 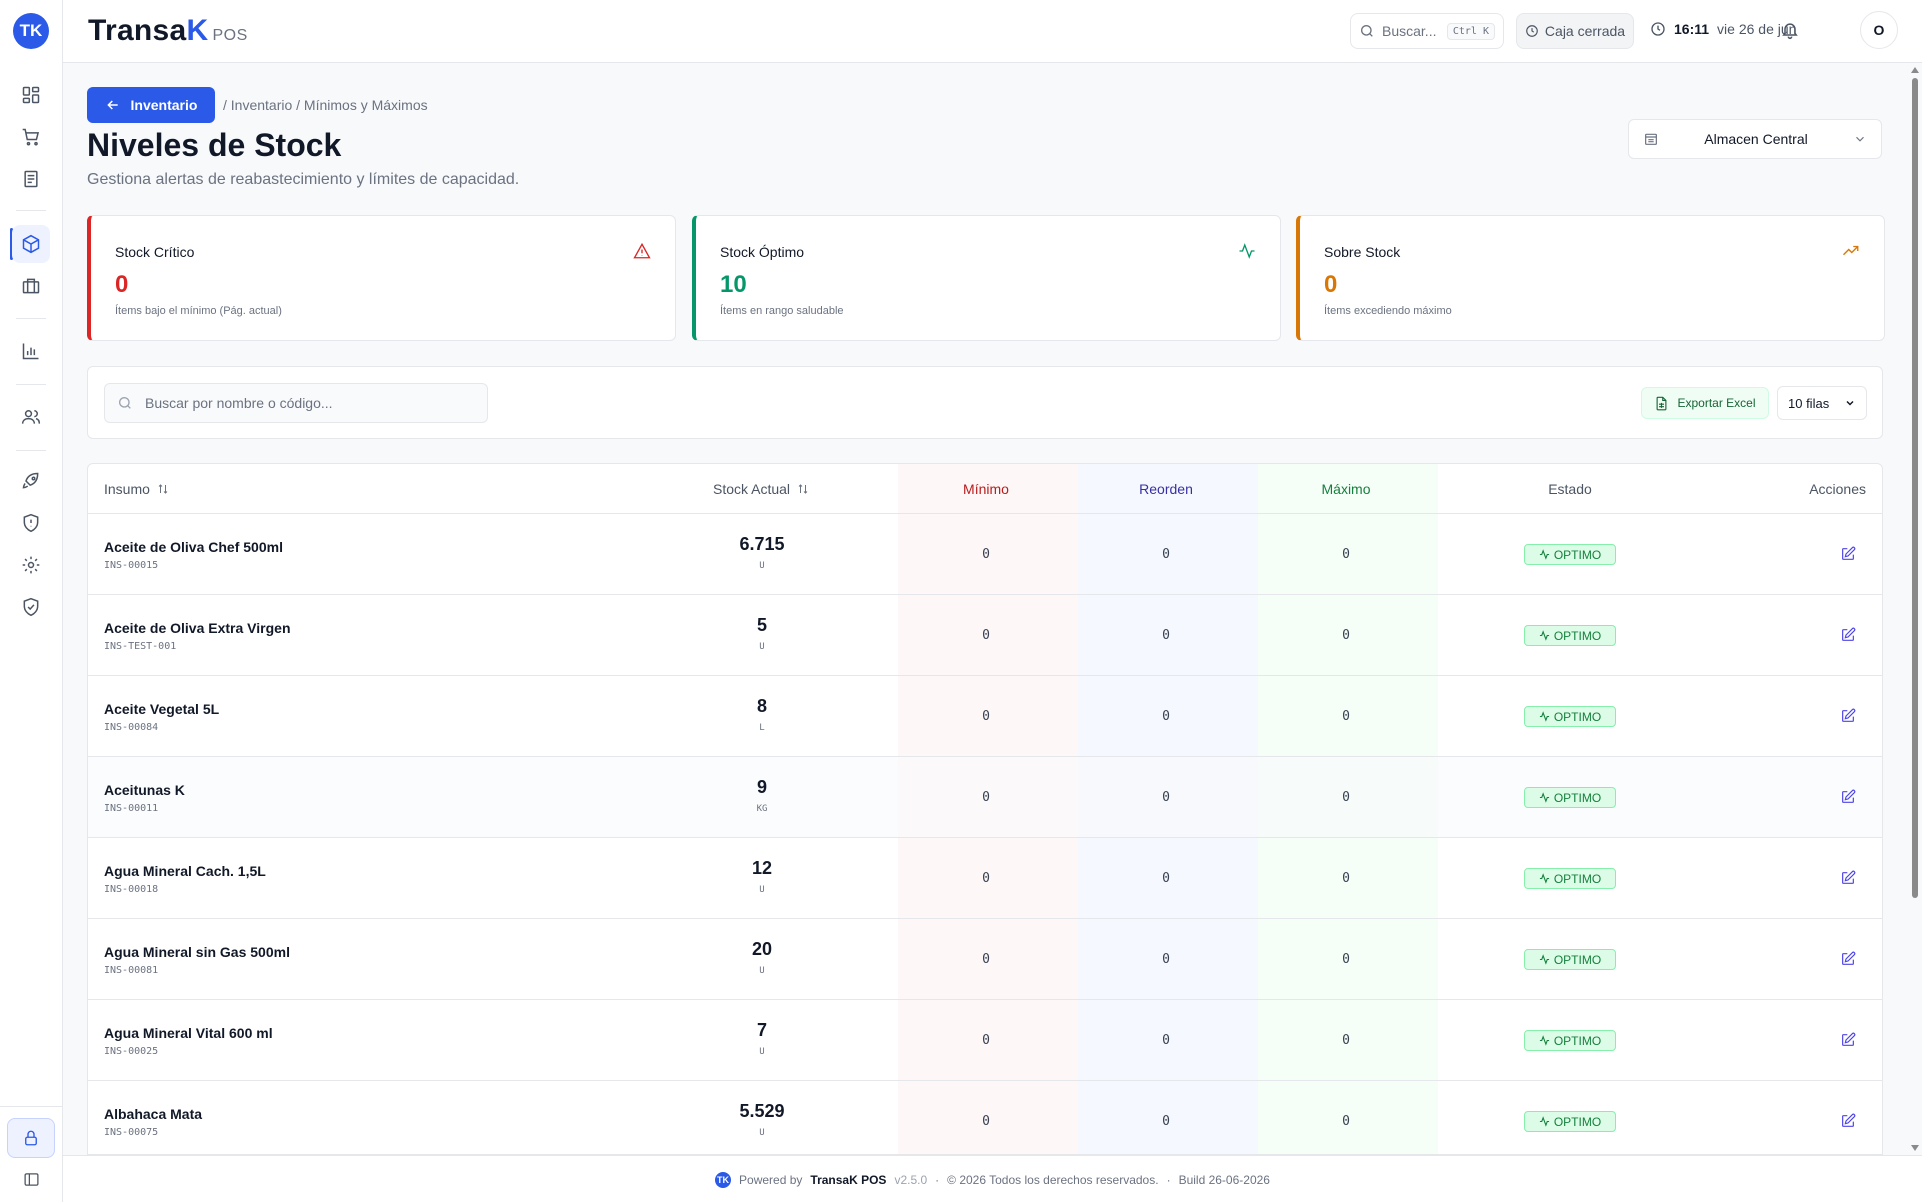 What do you see at coordinates (1166, 489) in the screenshot?
I see `column-header-reorden: Reorden` at bounding box center [1166, 489].